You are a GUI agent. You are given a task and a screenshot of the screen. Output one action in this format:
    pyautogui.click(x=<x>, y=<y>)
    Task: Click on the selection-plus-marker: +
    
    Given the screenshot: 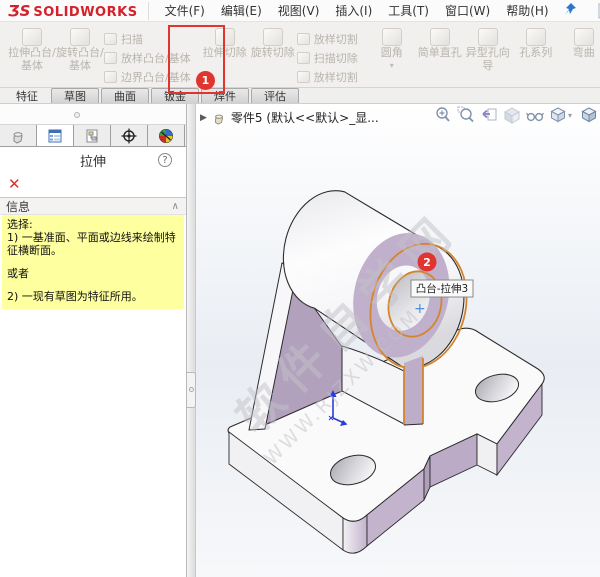 What is the action you would take?
    pyautogui.click(x=420, y=309)
    